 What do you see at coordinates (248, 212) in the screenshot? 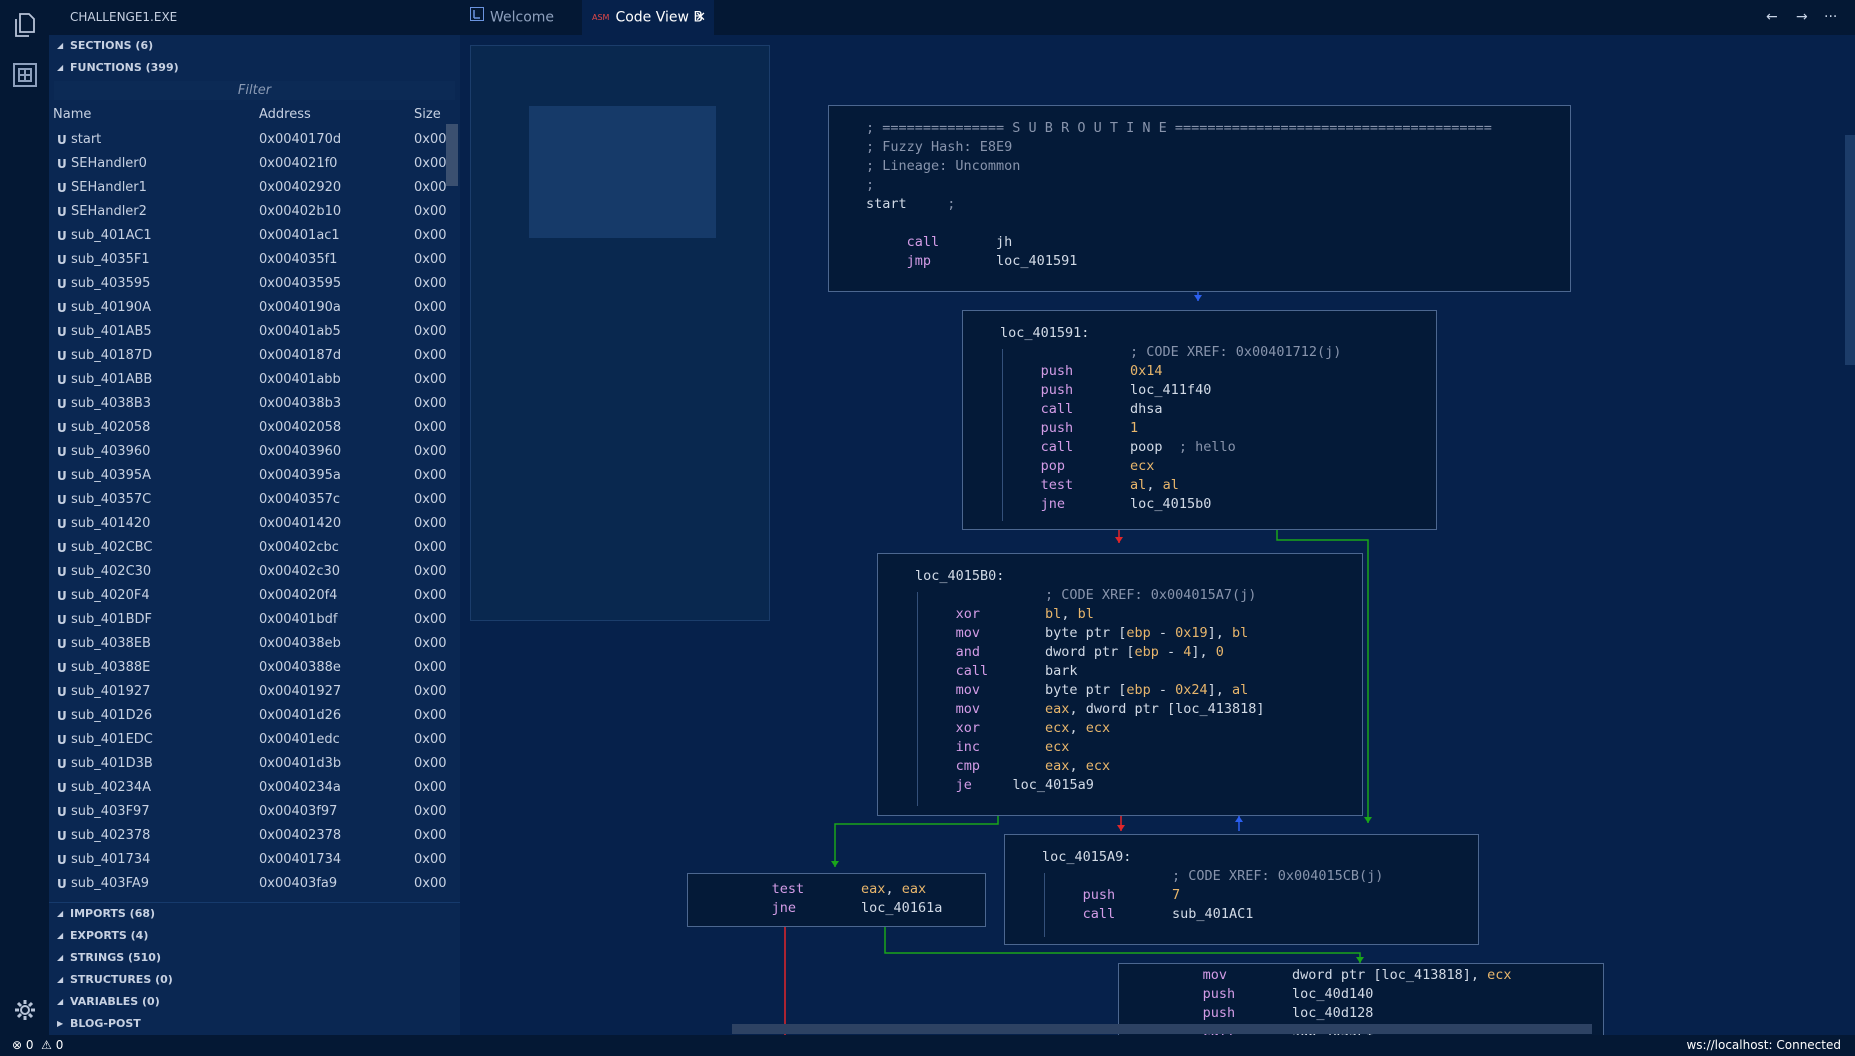
I see `table-row: U SEHandler2 0x00402b10 0x00000000` at bounding box center [248, 212].